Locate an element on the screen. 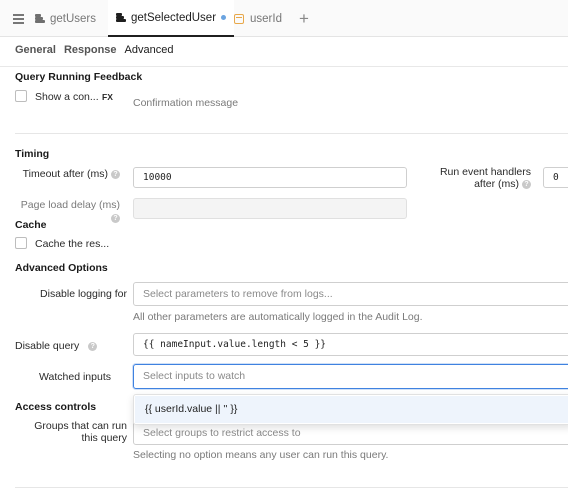  tab-get-users: getUsers is located at coordinates (65, 18).